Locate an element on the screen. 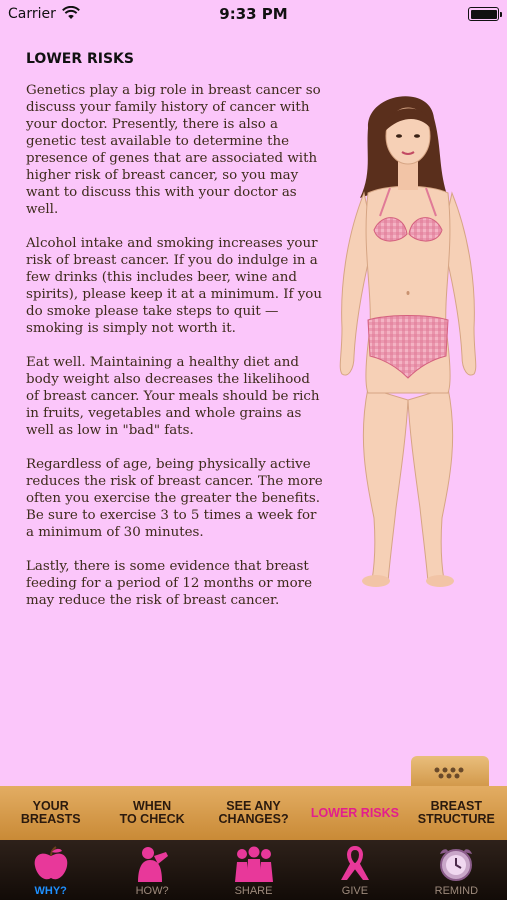  tab-how: HOW? is located at coordinates (151, 870).